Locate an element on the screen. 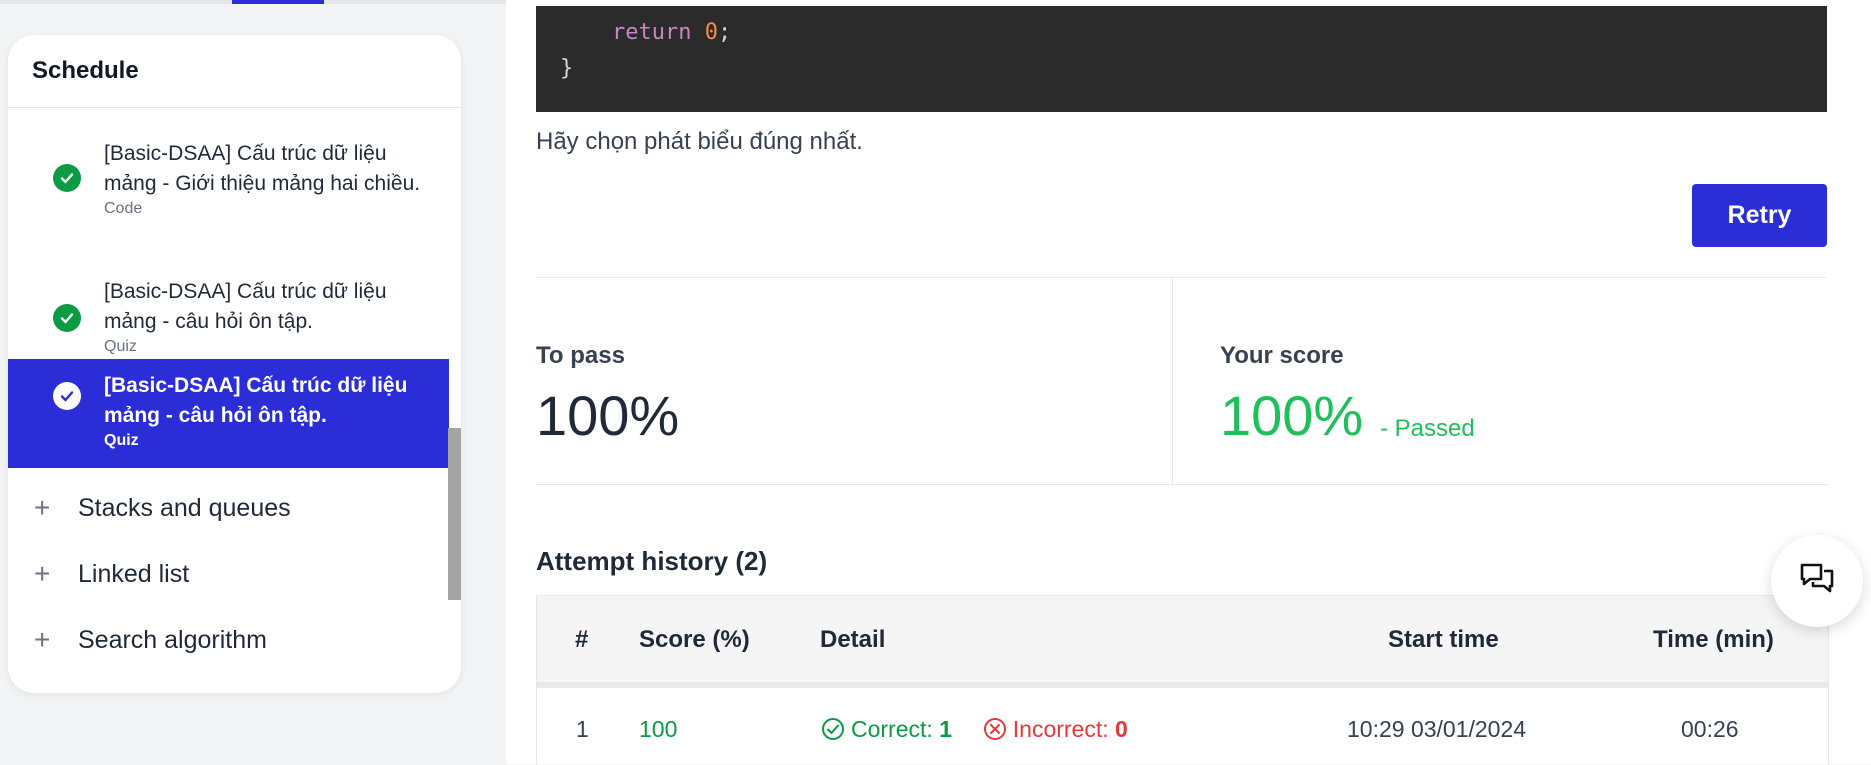 Image resolution: width=1871 pixels, height=765 pixels. your-score-label: Your score is located at coordinates (1282, 355).